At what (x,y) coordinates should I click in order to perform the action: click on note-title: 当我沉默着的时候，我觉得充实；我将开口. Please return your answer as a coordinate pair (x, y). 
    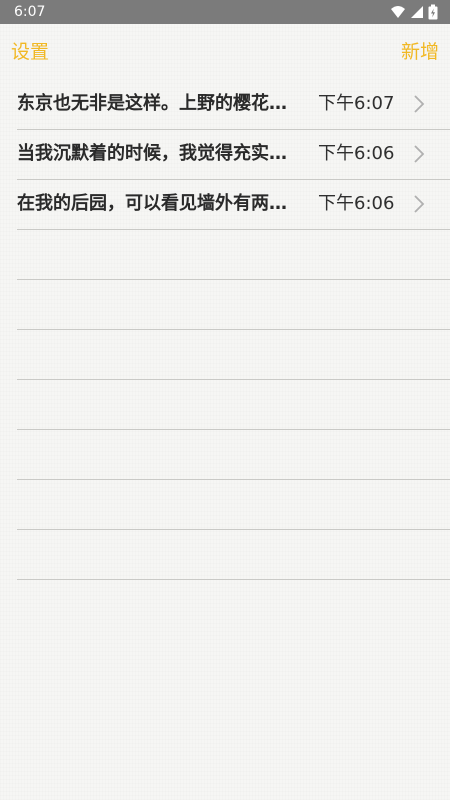
    Looking at the image, I should click on (159, 153).